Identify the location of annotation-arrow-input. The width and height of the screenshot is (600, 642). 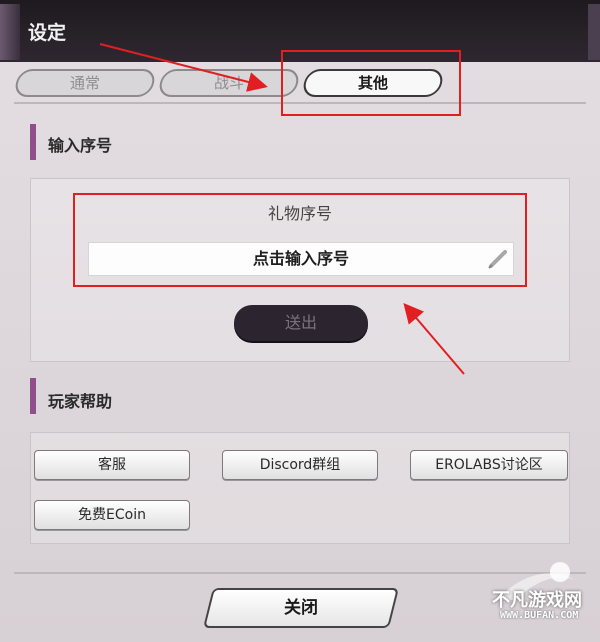
(434, 338).